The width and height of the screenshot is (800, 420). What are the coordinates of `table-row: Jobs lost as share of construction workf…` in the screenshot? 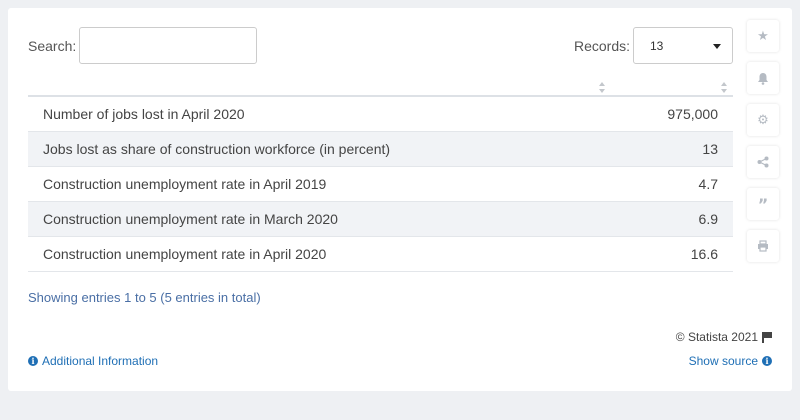 It's located at (380, 149).